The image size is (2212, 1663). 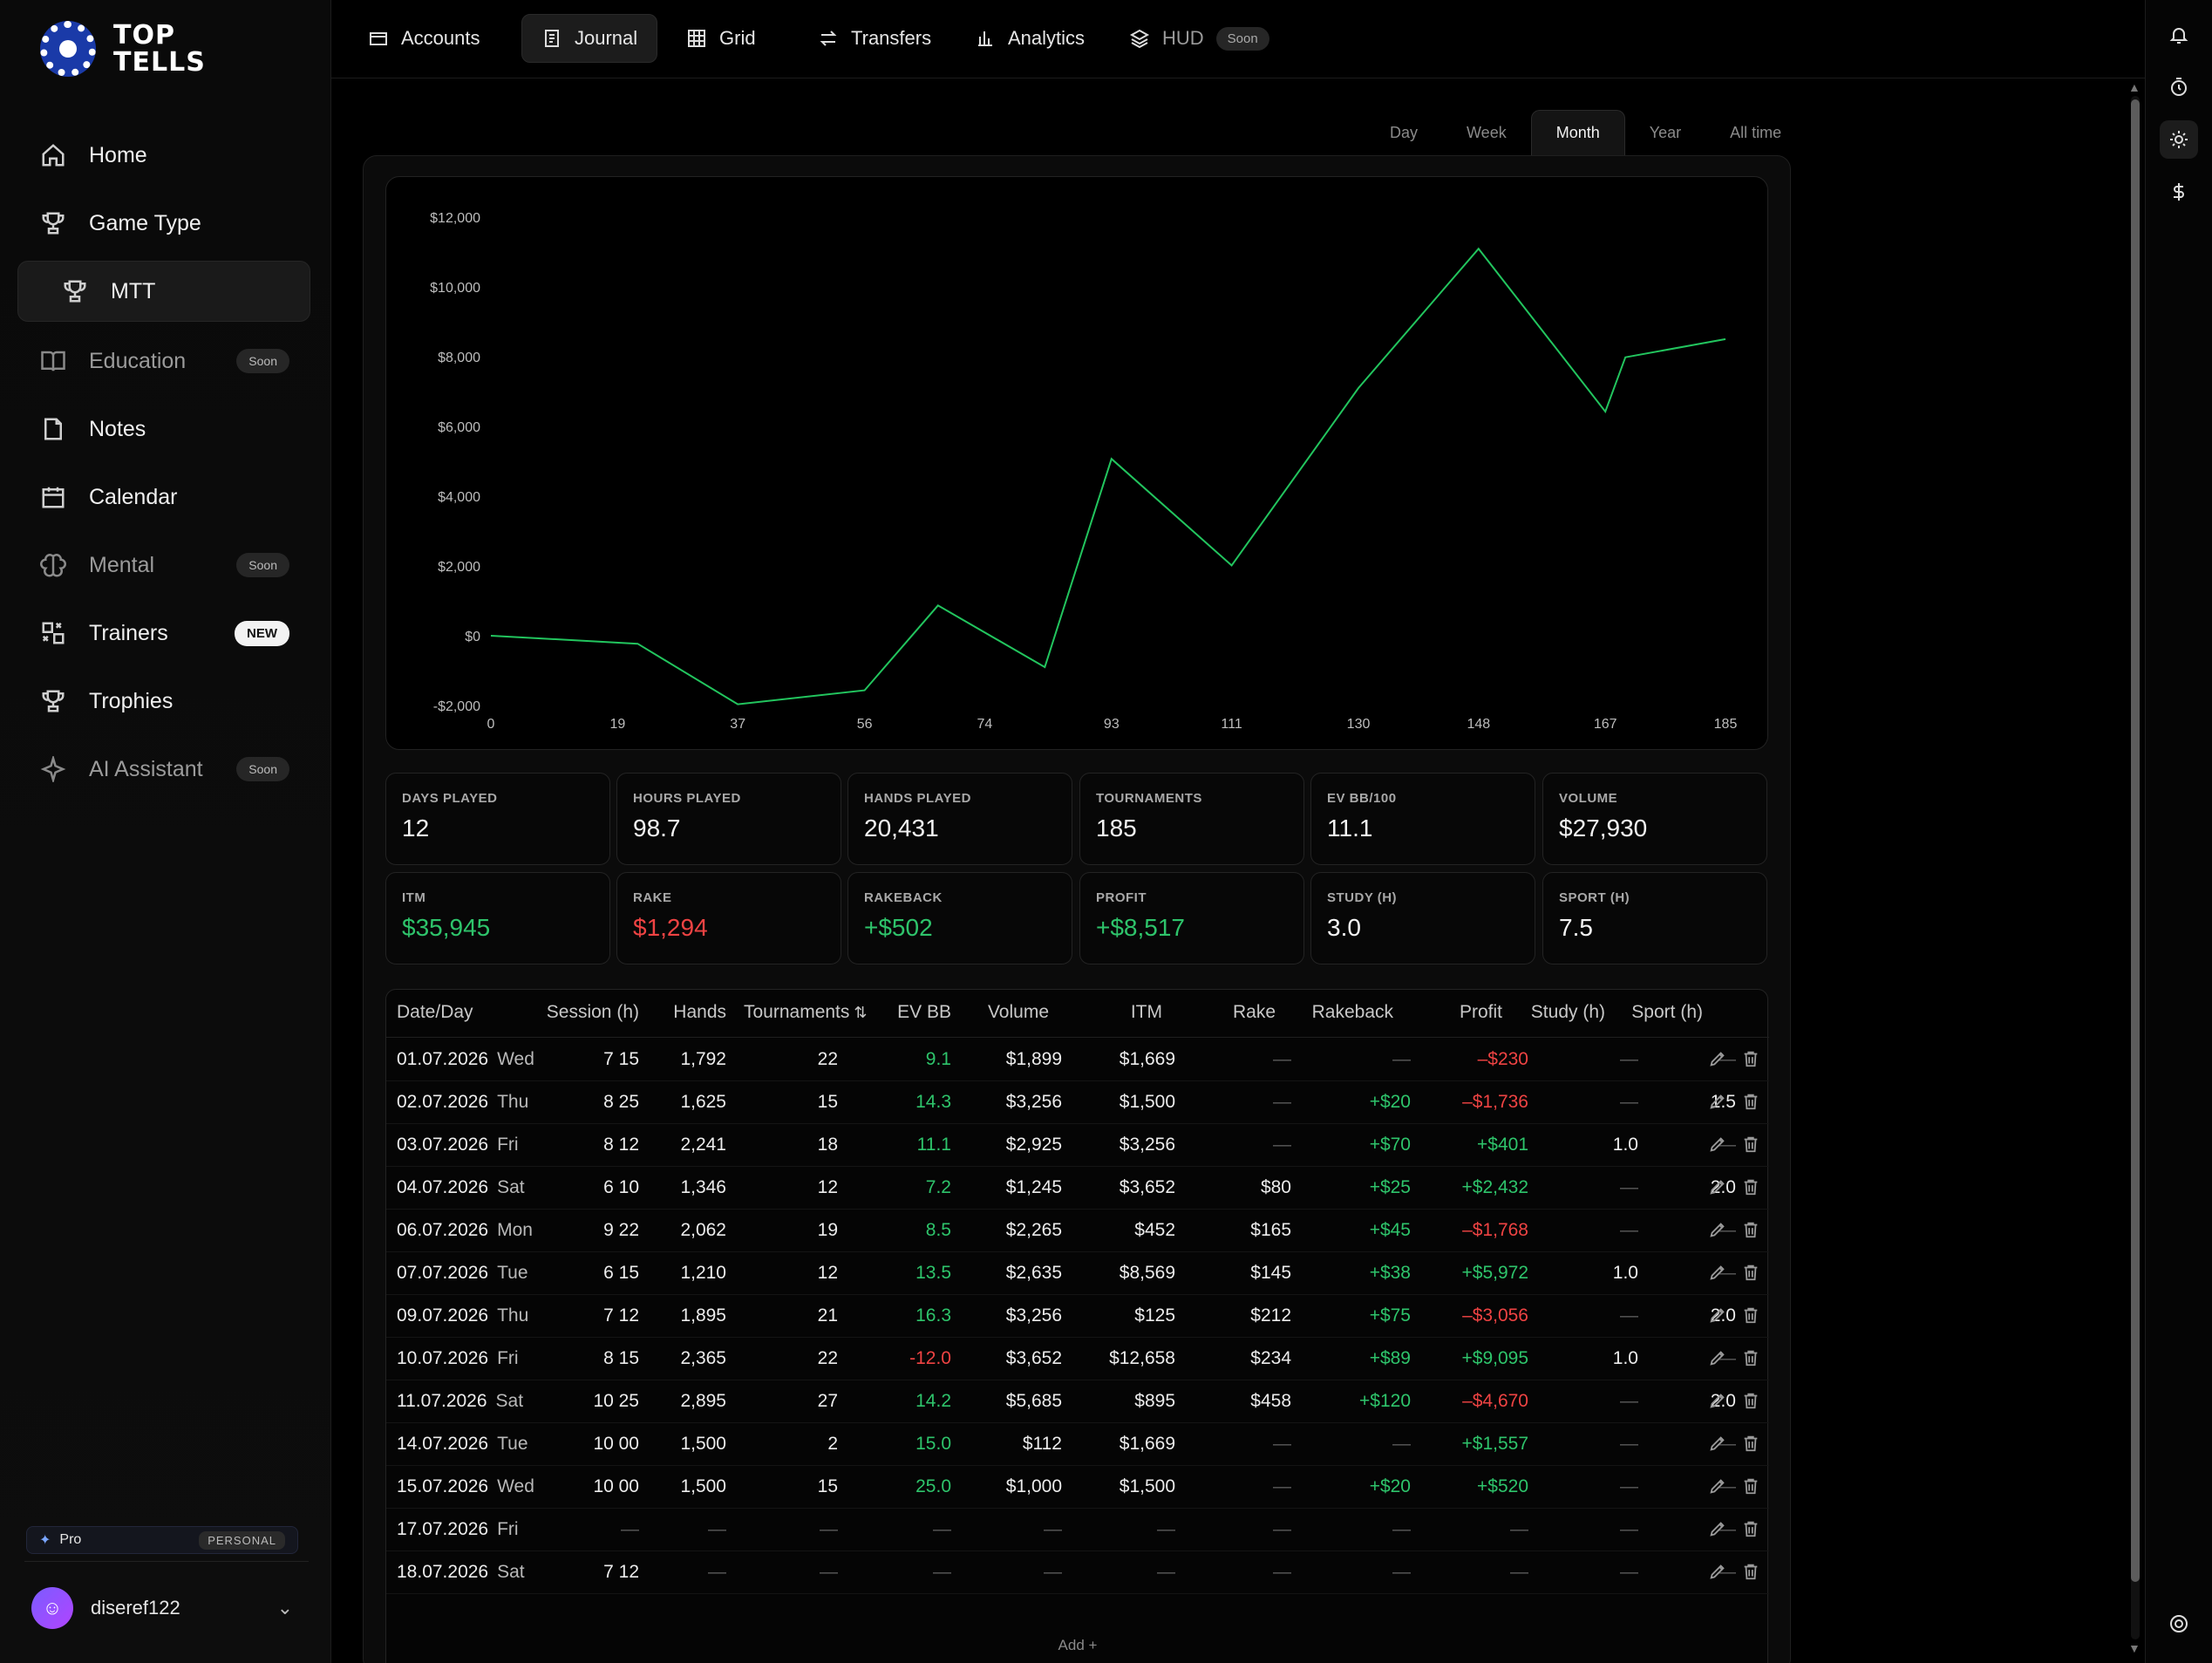 I want to click on column-header: ITM, so click(x=1110, y=1013).